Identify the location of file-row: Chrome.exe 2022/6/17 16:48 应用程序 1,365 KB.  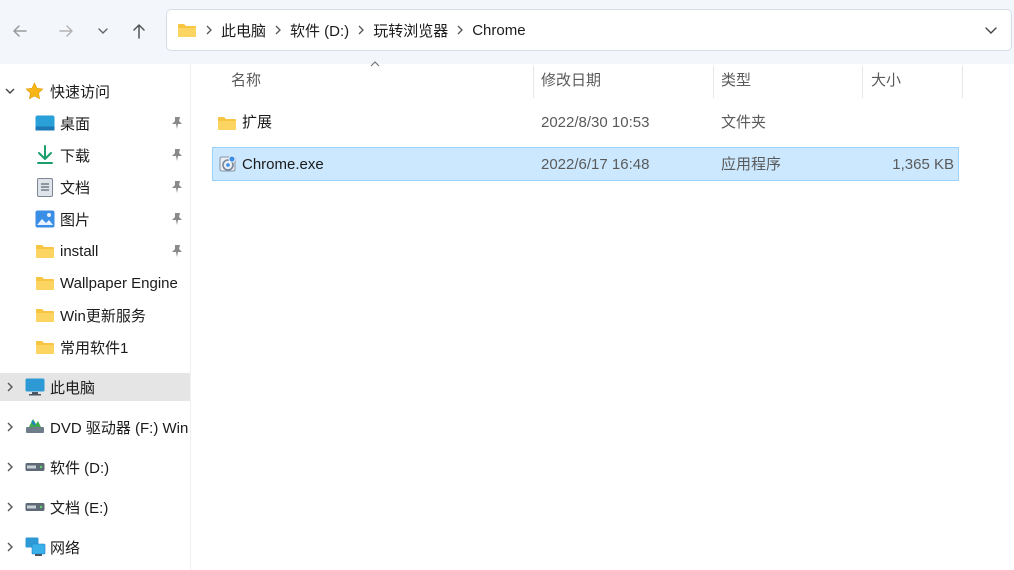
(585, 164).